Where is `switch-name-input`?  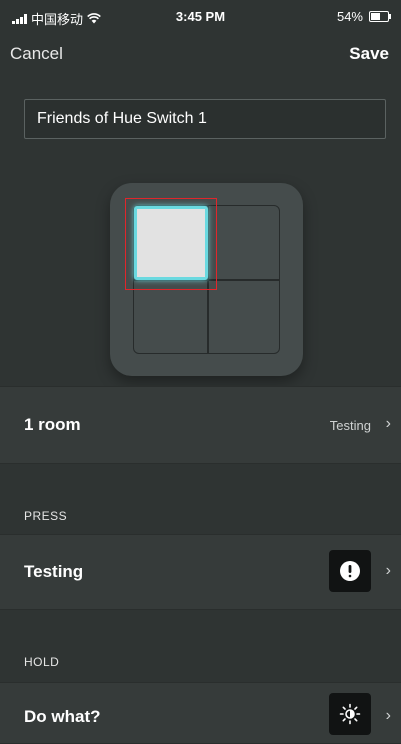 switch-name-input is located at coordinates (205, 119).